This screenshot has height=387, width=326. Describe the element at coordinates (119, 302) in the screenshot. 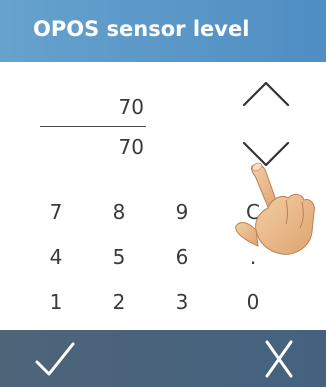

I see `key-2: 2` at that location.